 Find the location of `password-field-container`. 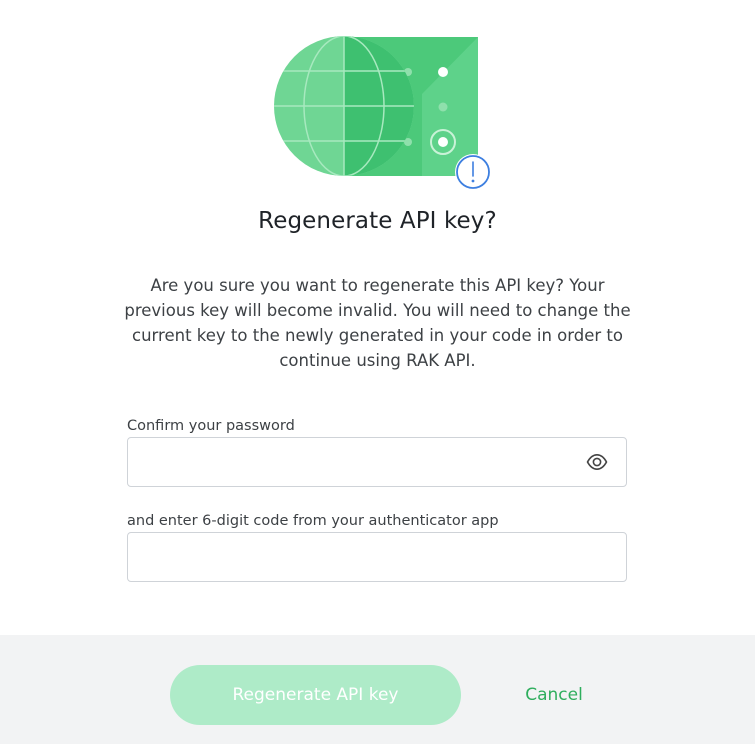

password-field-container is located at coordinates (377, 462).